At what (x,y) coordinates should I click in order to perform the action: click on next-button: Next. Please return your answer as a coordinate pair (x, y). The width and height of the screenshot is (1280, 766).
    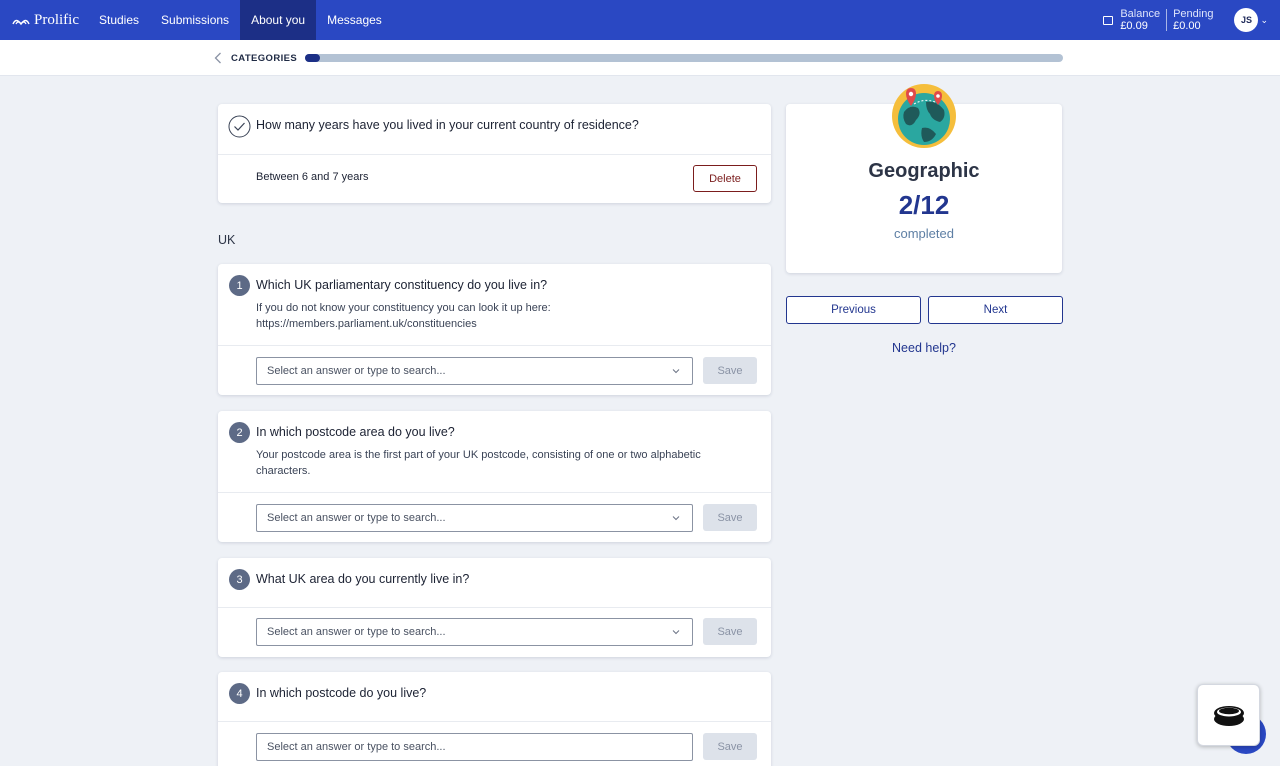
    Looking at the image, I should click on (995, 310).